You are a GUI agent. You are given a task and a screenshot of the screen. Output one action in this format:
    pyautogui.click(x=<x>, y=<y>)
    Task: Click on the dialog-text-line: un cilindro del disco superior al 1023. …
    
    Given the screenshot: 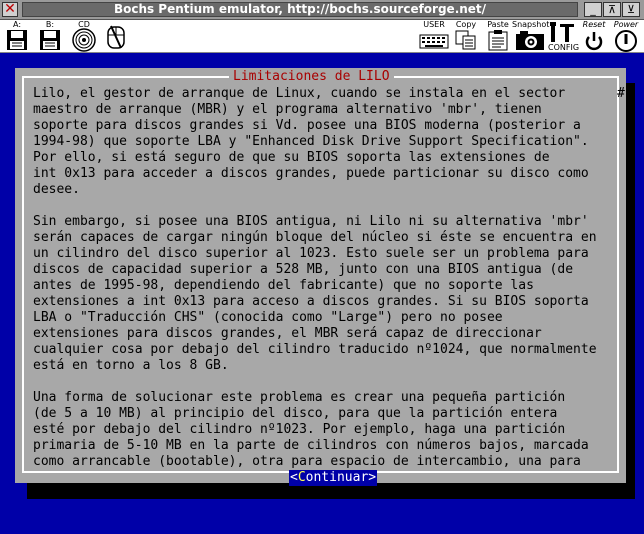 What is the action you would take?
    pyautogui.click(x=311, y=253)
    